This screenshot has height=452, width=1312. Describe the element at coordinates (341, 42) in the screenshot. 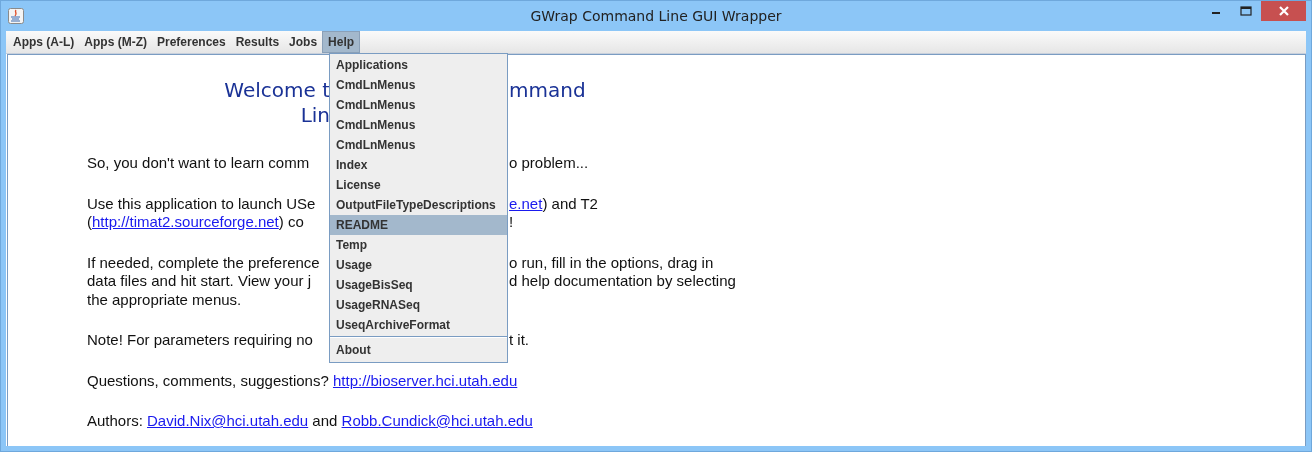

I see `menu-item: Help` at that location.